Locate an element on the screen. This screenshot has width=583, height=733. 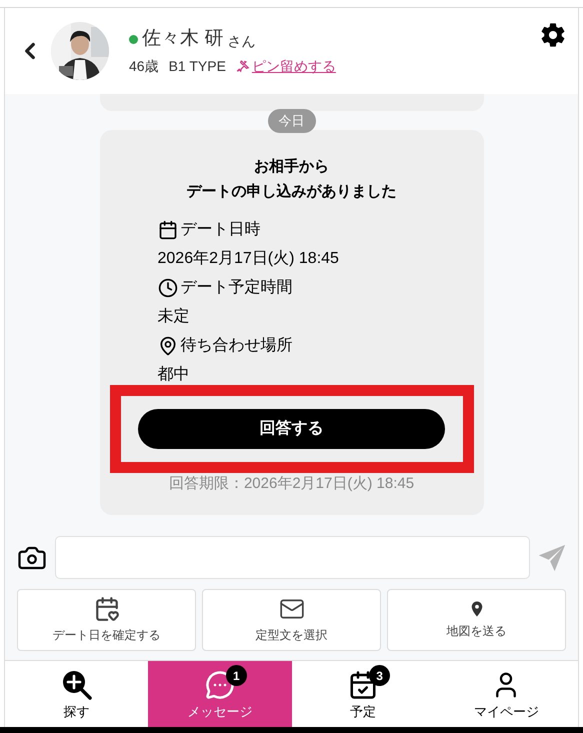
info-label: 待ち合わせ場所 is located at coordinates (236, 346).